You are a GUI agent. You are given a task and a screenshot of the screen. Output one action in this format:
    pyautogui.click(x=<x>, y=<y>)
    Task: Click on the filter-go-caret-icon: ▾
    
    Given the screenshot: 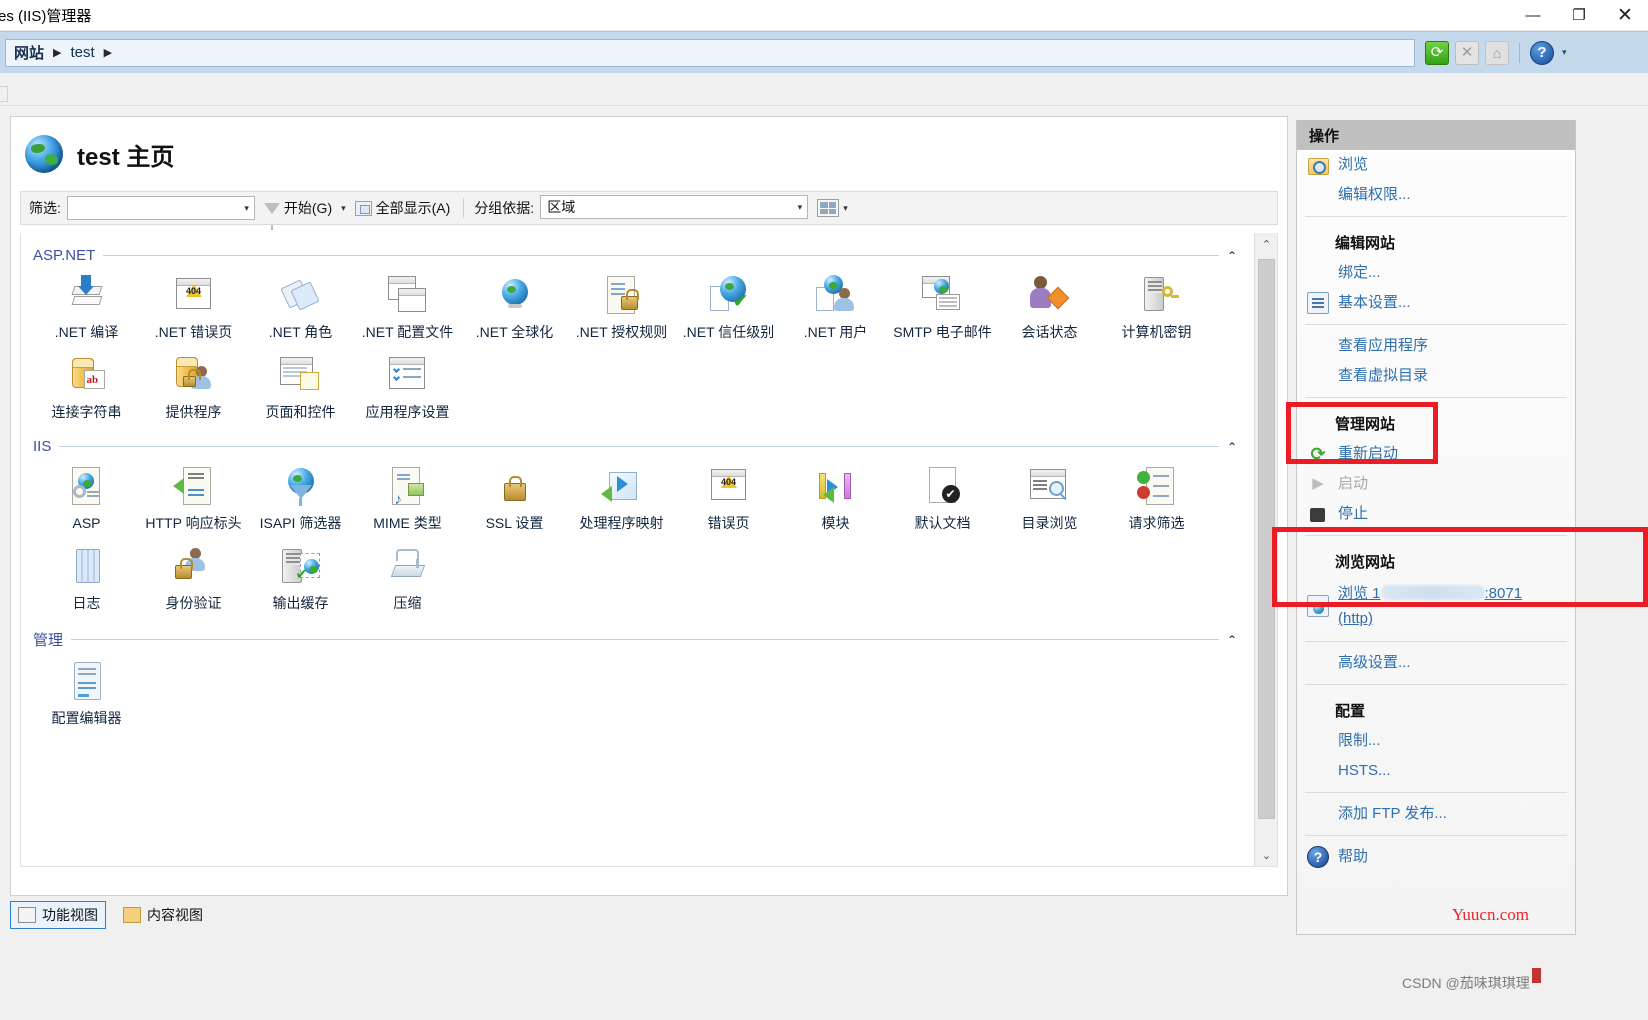 What is the action you would take?
    pyautogui.click(x=343, y=208)
    